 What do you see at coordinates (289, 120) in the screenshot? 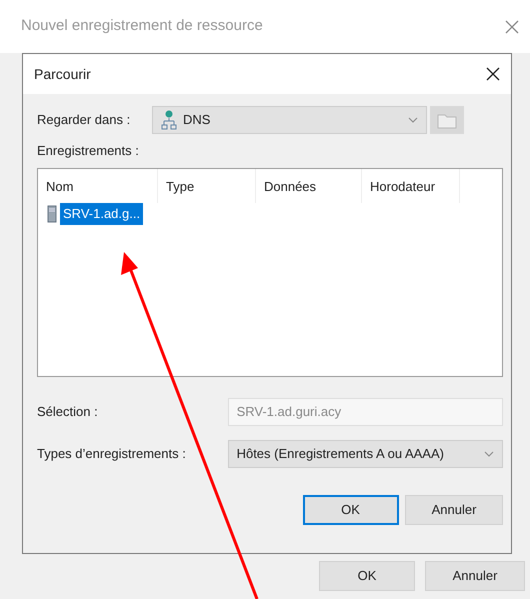
I see `look-in-dropdown: DNS` at bounding box center [289, 120].